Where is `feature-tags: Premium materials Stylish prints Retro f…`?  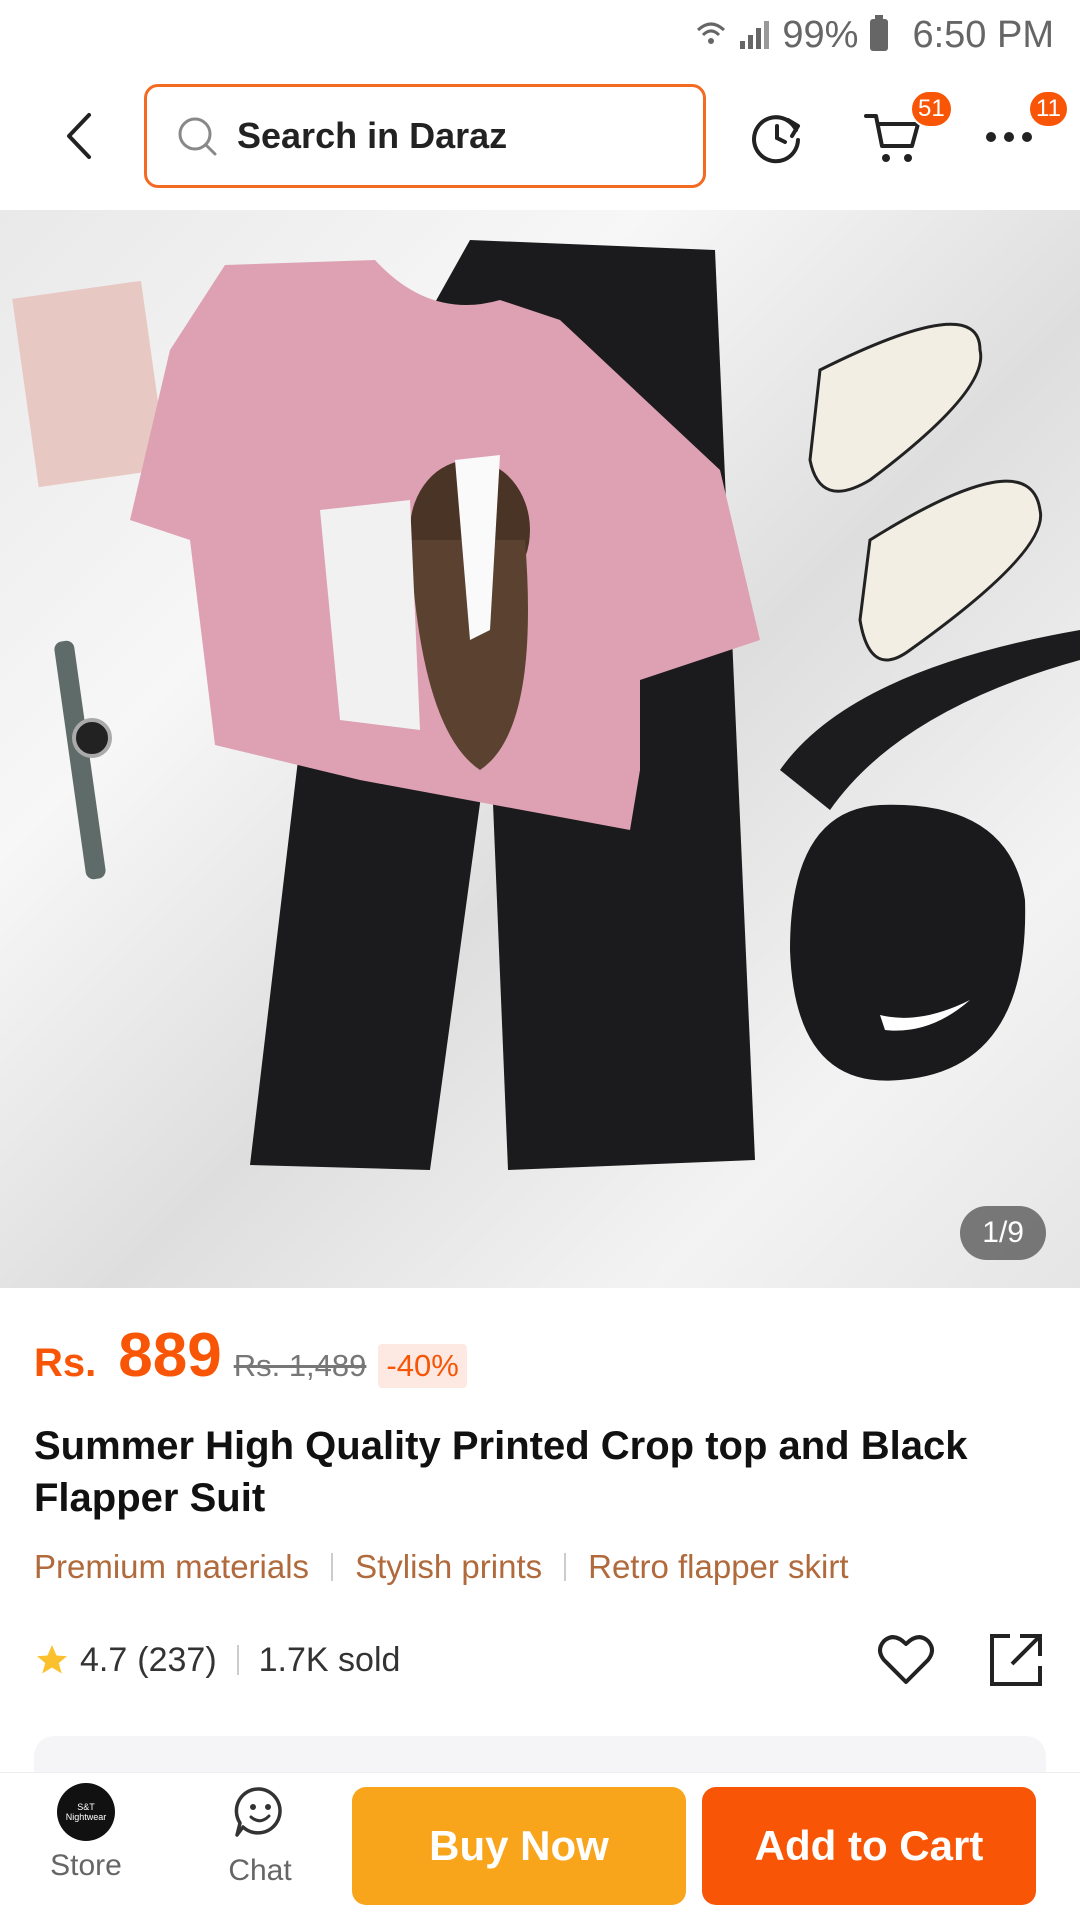 feature-tags: Premium materials Stylish prints Retro f… is located at coordinates (441, 1567).